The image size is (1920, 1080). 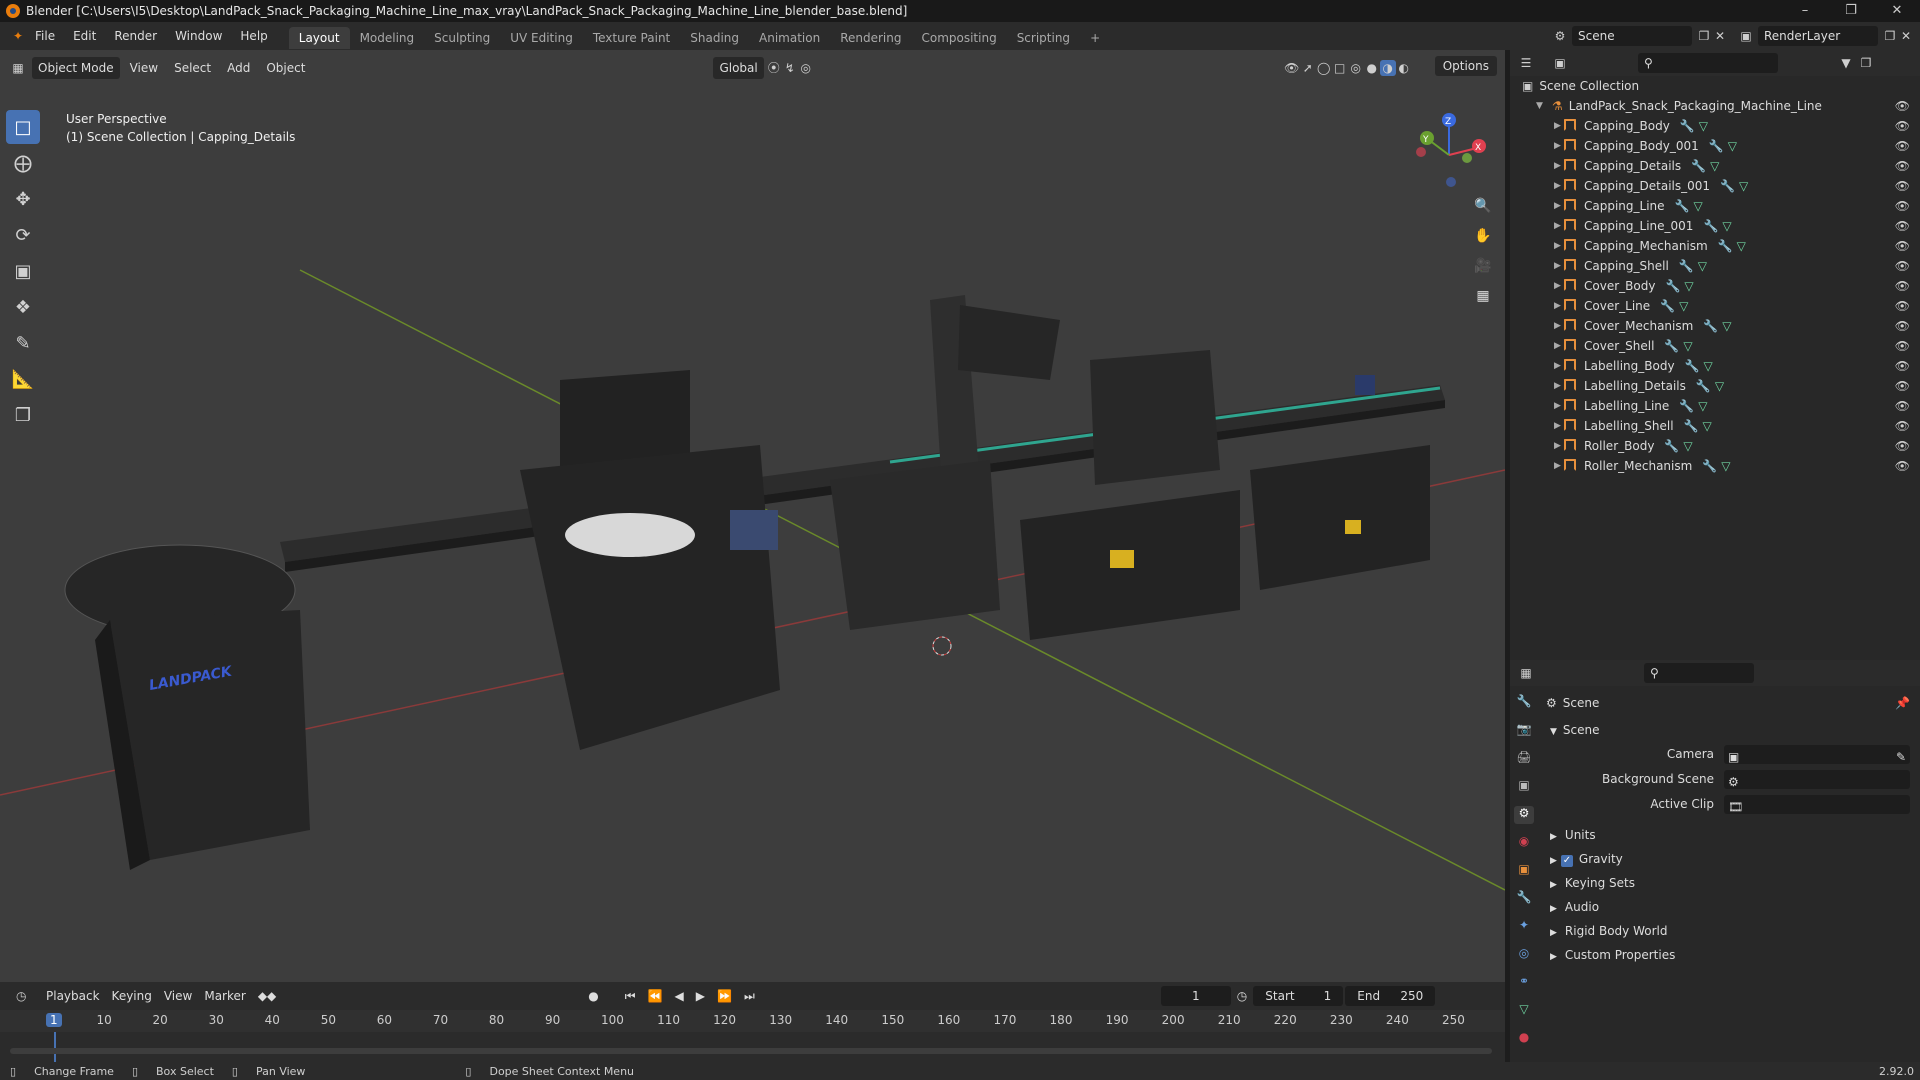 I want to click on outliner-object-row: ▶ Capping_Details 🔧 ▽ 👁, so click(x=1715, y=166).